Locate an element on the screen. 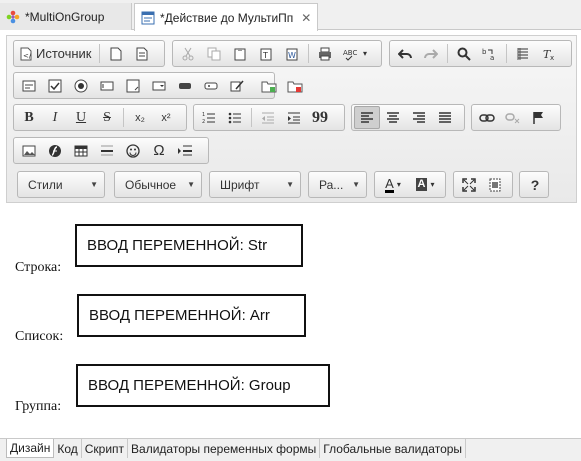 This screenshot has height=461, width=581. form-button is located at coordinates (29, 85).